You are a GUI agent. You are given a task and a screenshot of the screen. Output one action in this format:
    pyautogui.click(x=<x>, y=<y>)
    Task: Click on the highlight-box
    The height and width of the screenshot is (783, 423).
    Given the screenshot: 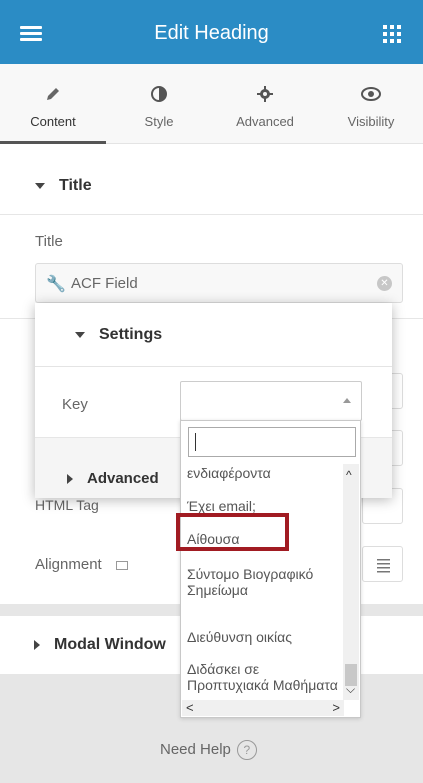 What is the action you would take?
    pyautogui.click(x=232, y=532)
    